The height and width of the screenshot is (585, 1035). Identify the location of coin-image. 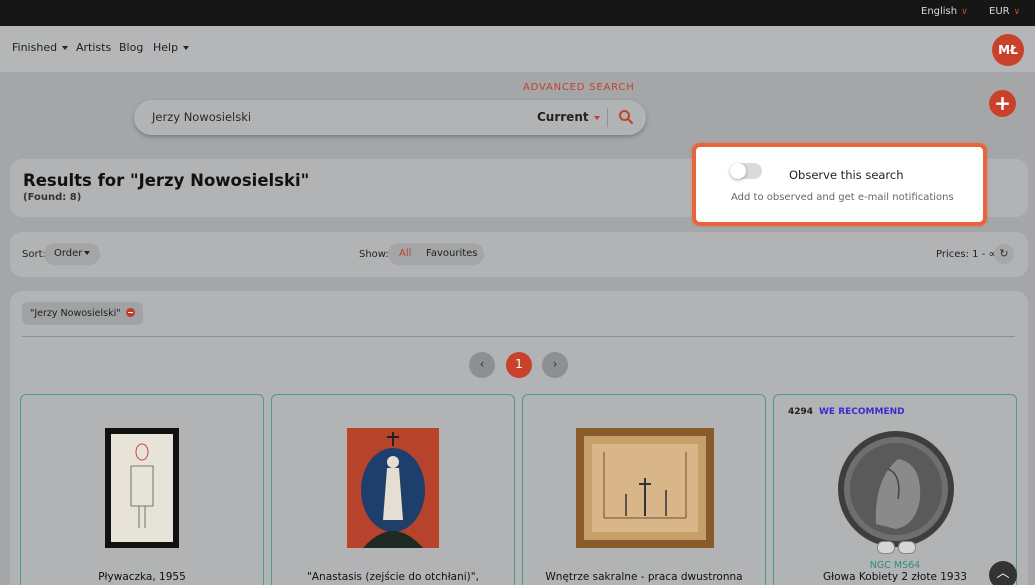
(896, 489).